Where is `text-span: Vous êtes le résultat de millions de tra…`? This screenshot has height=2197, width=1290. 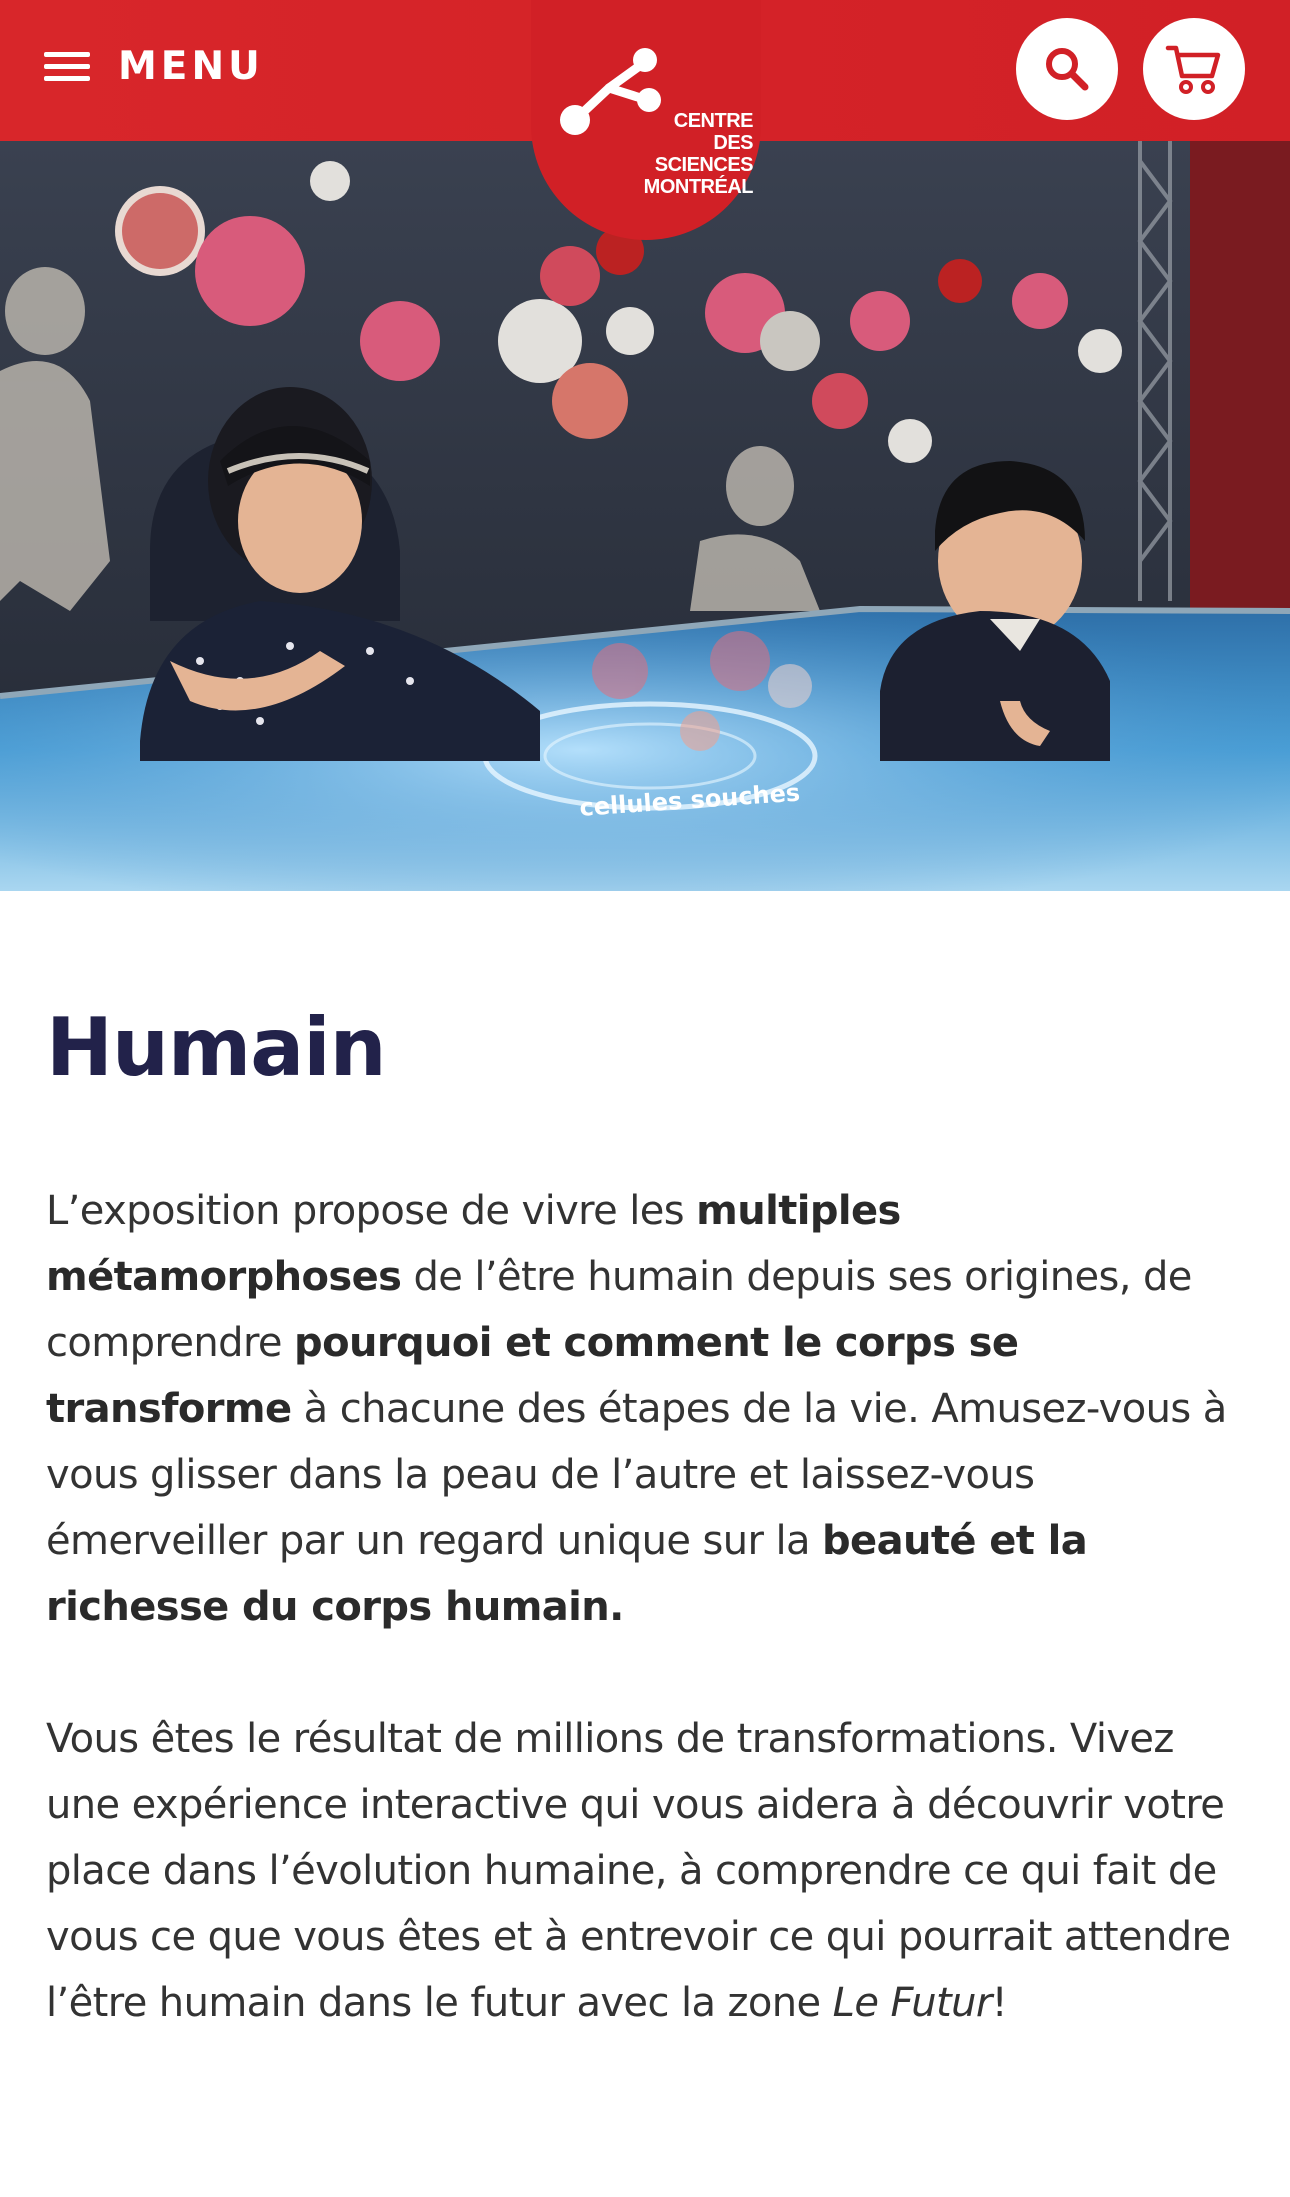
text-span: Vous êtes le résultat de millions de tra… is located at coordinates (638, 1871).